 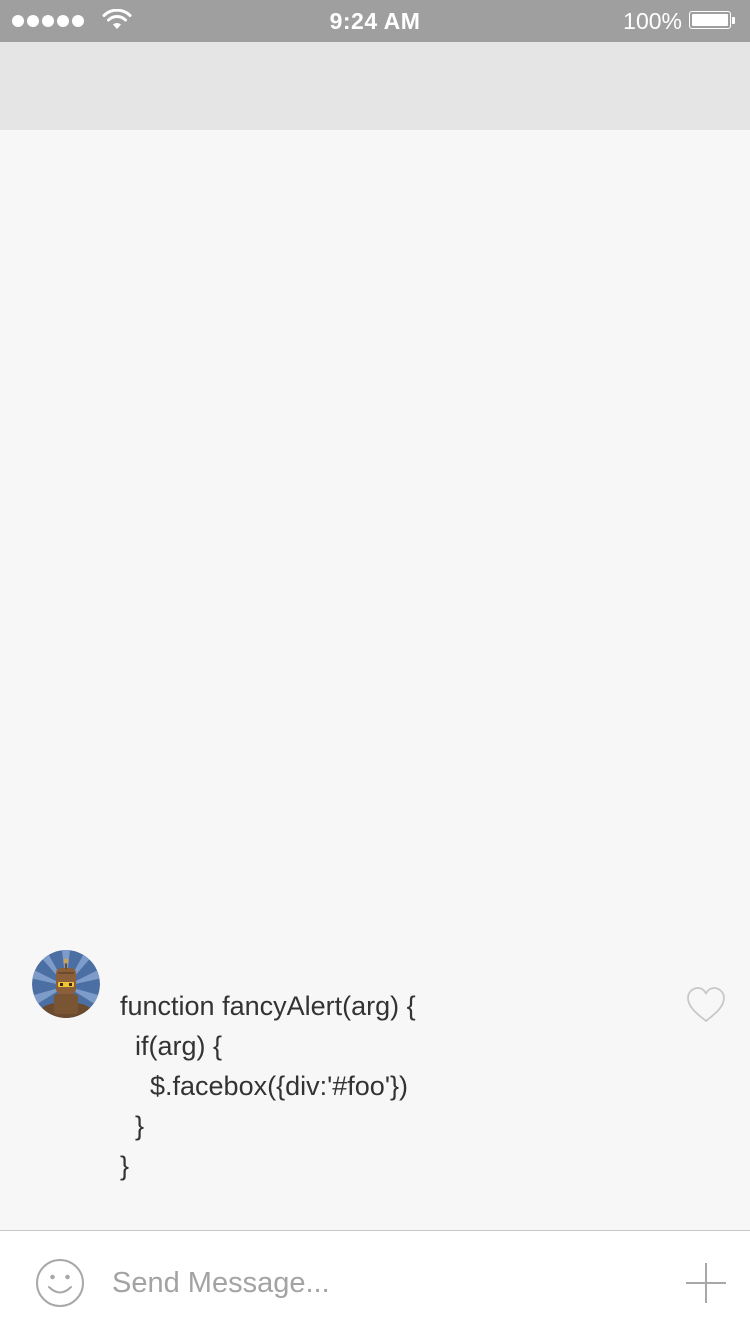 What do you see at coordinates (713, 21) in the screenshot?
I see `battery-icon` at bounding box center [713, 21].